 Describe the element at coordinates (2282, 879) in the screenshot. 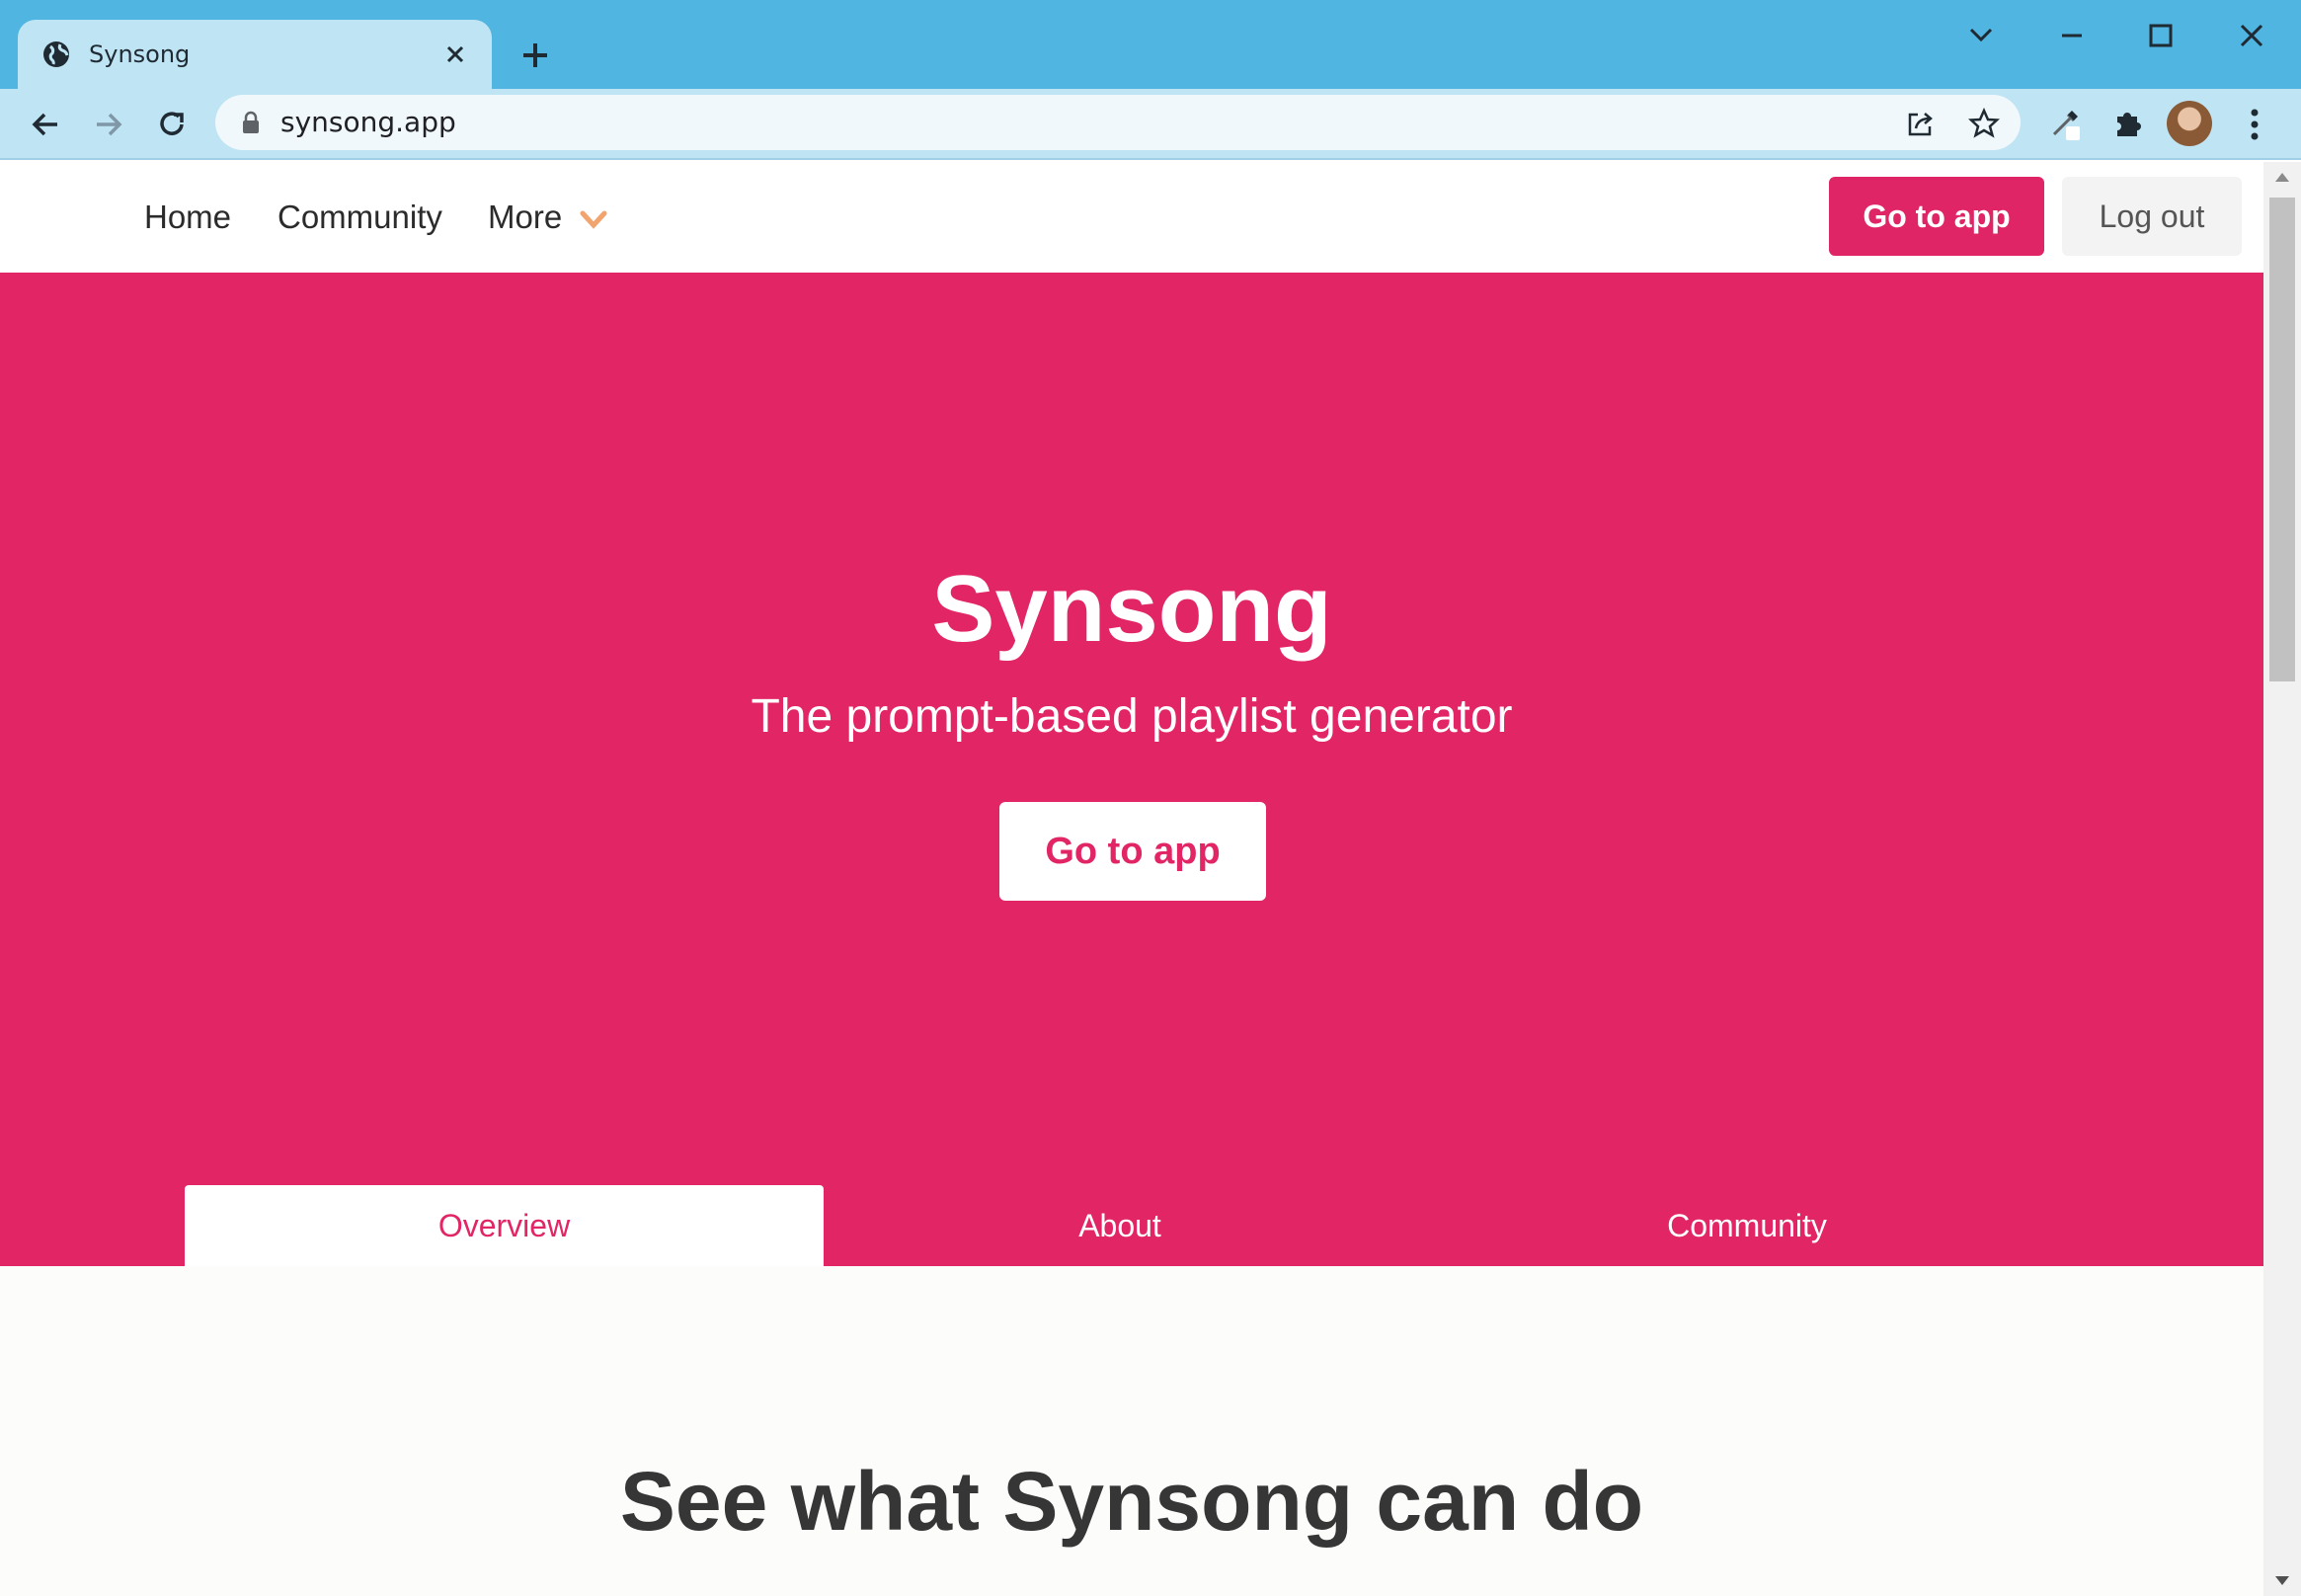

I see `page-scrollbar` at that location.